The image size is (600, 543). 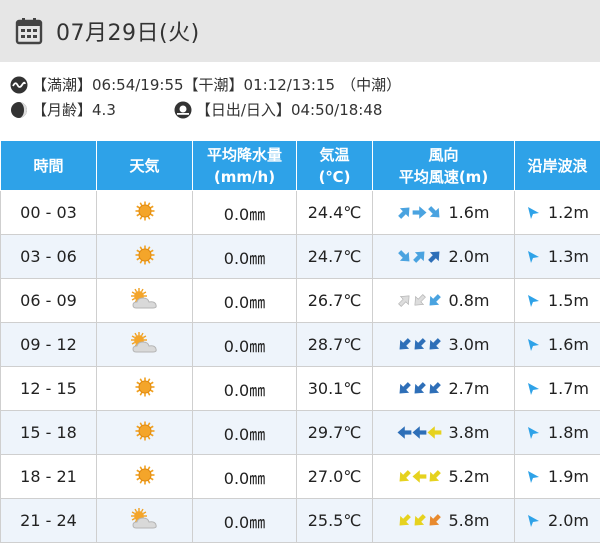 What do you see at coordinates (468, 432) in the screenshot?
I see `wind-speed: 3.8m` at bounding box center [468, 432].